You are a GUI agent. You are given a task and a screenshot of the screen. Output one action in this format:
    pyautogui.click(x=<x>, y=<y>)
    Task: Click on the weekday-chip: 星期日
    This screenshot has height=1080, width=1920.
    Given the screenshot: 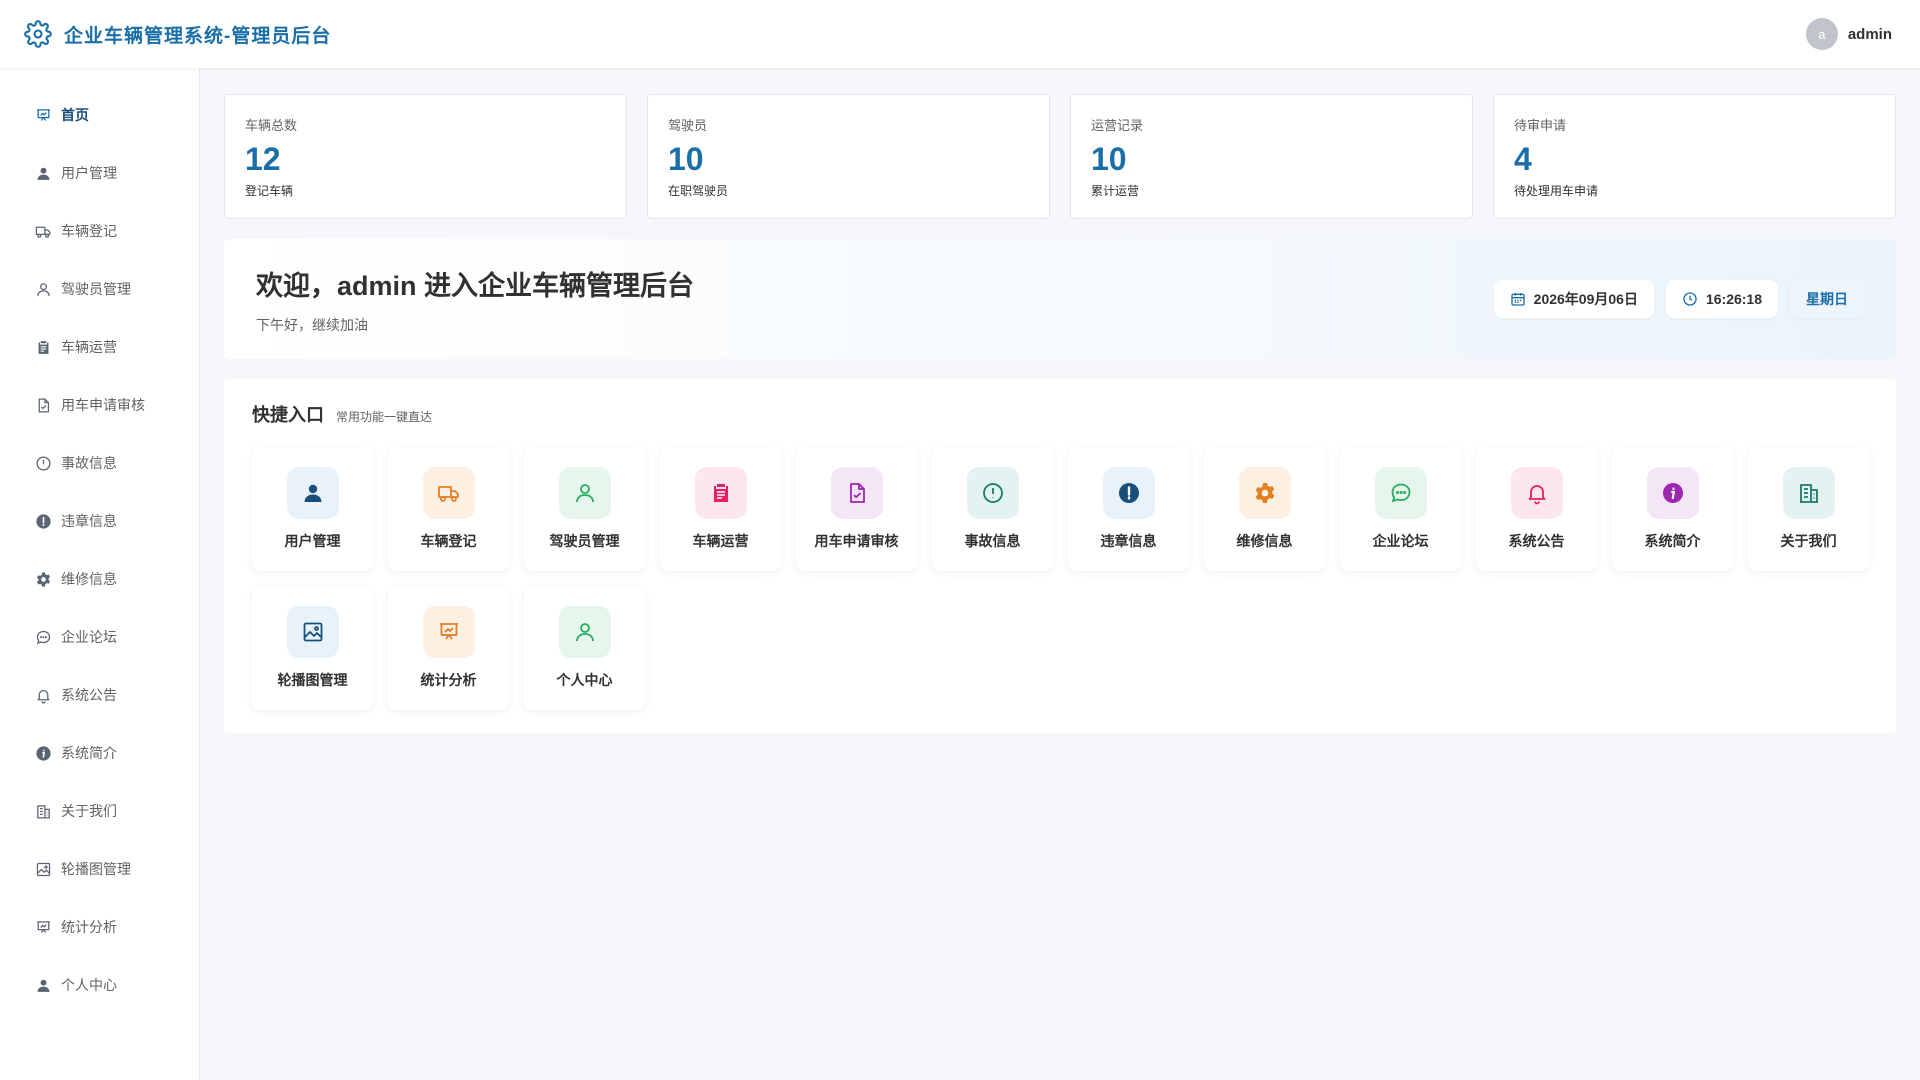 What is the action you would take?
    pyautogui.click(x=1827, y=299)
    